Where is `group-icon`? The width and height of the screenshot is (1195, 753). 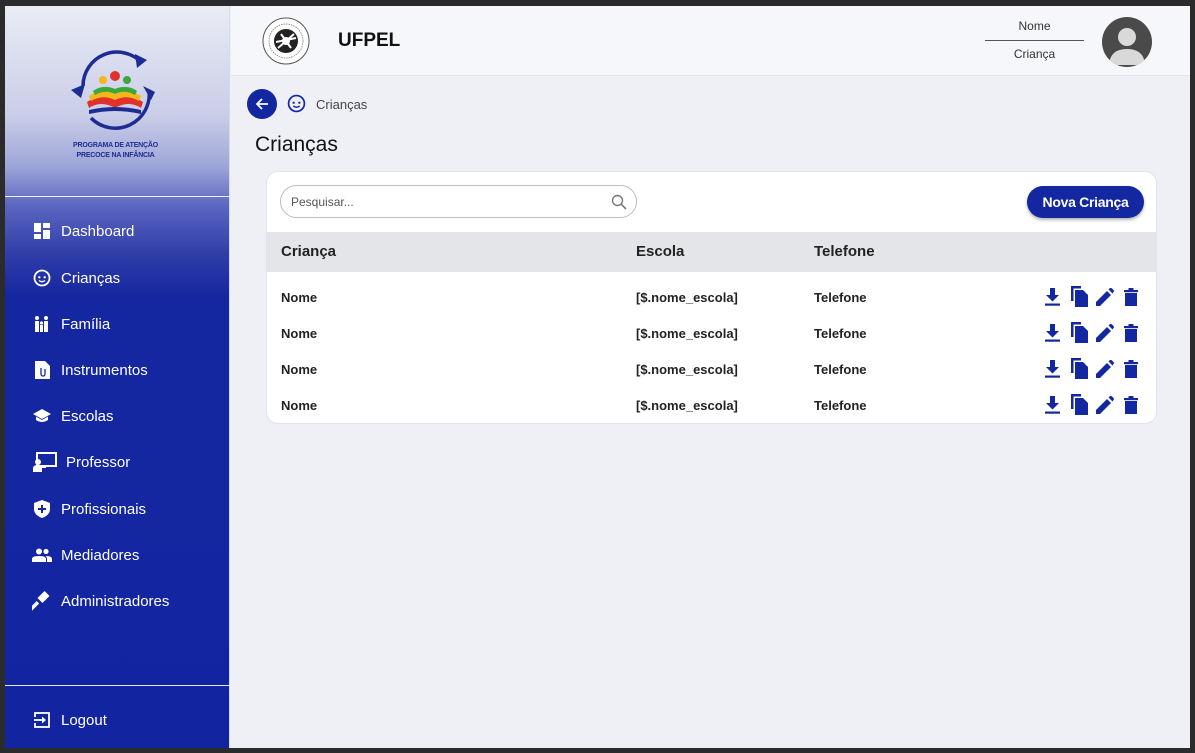
group-icon is located at coordinates (42, 555).